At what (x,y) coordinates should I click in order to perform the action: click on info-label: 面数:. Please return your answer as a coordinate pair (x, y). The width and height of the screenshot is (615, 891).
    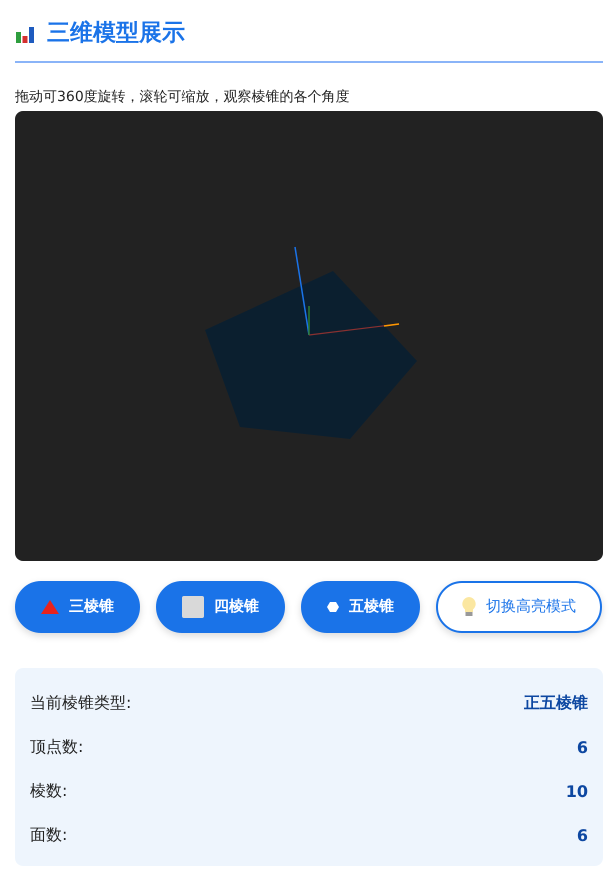
    Looking at the image, I should click on (49, 835).